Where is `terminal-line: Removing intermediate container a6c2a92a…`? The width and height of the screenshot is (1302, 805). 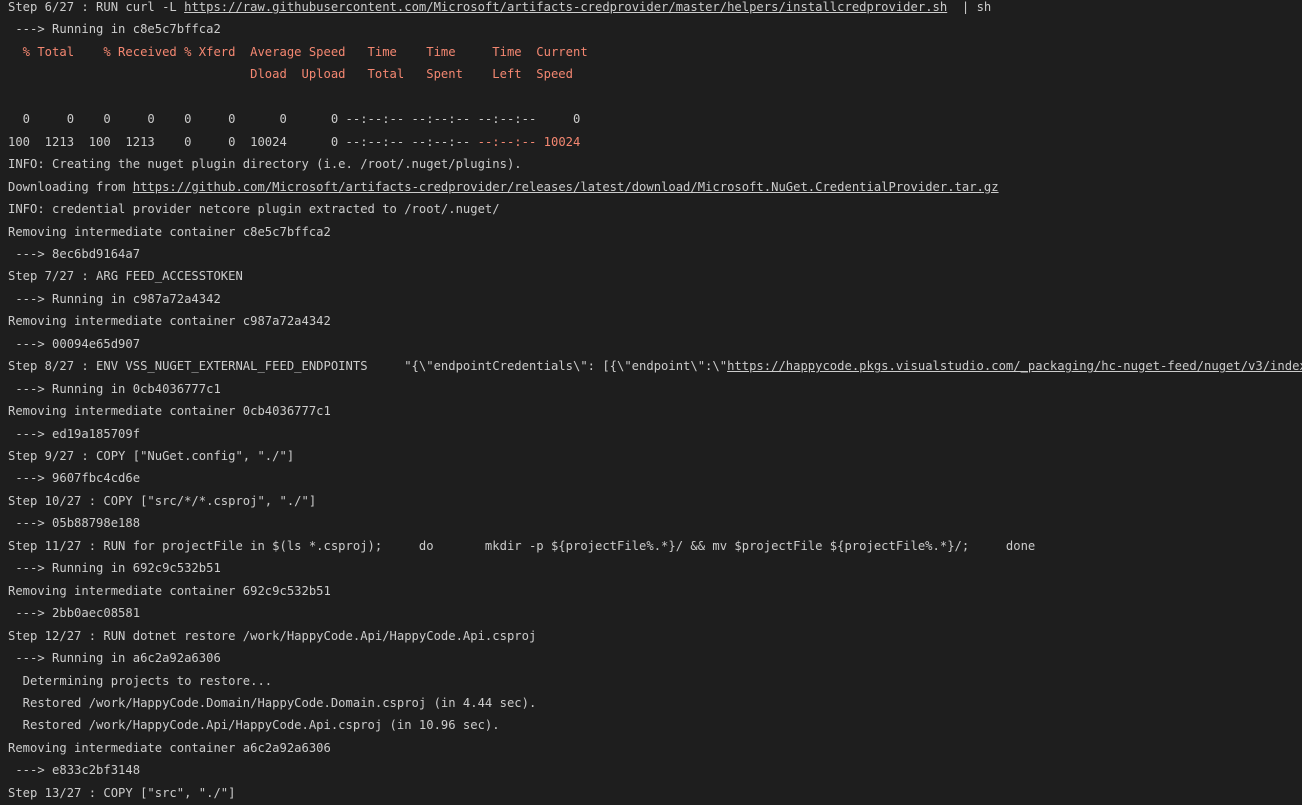 terminal-line: Removing intermediate container a6c2a92a… is located at coordinates (169, 748).